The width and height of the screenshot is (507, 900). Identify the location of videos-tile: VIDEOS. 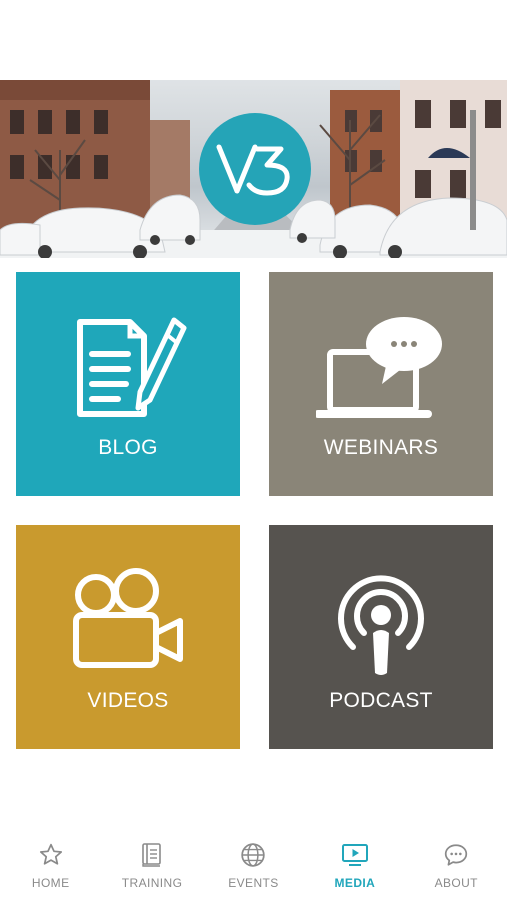
(128, 637).